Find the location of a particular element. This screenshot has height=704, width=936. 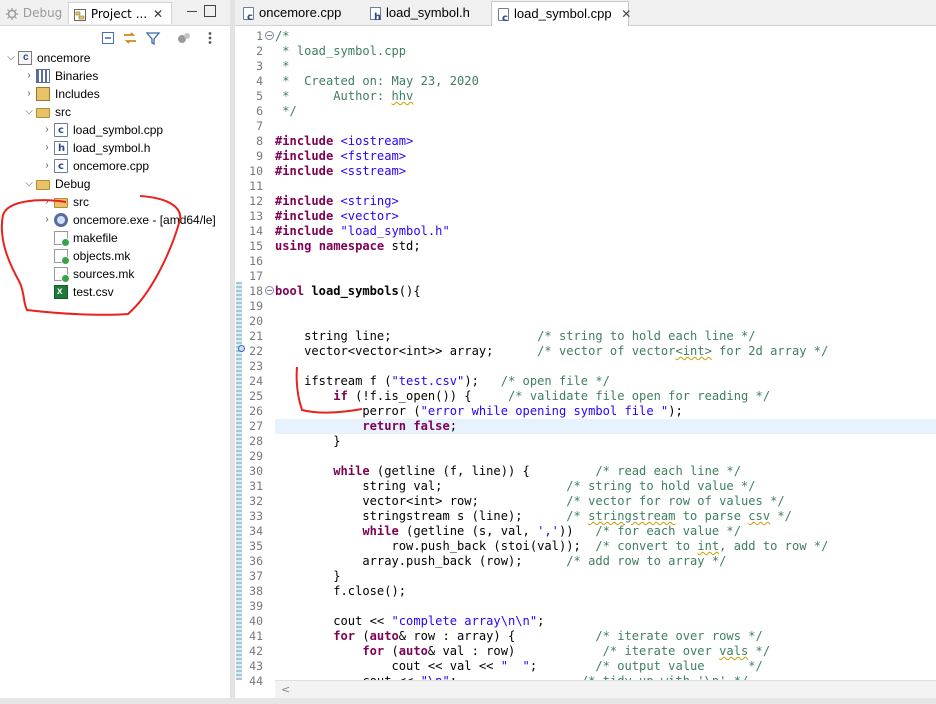

horizontal-scrollbar: < is located at coordinates (605, 689).